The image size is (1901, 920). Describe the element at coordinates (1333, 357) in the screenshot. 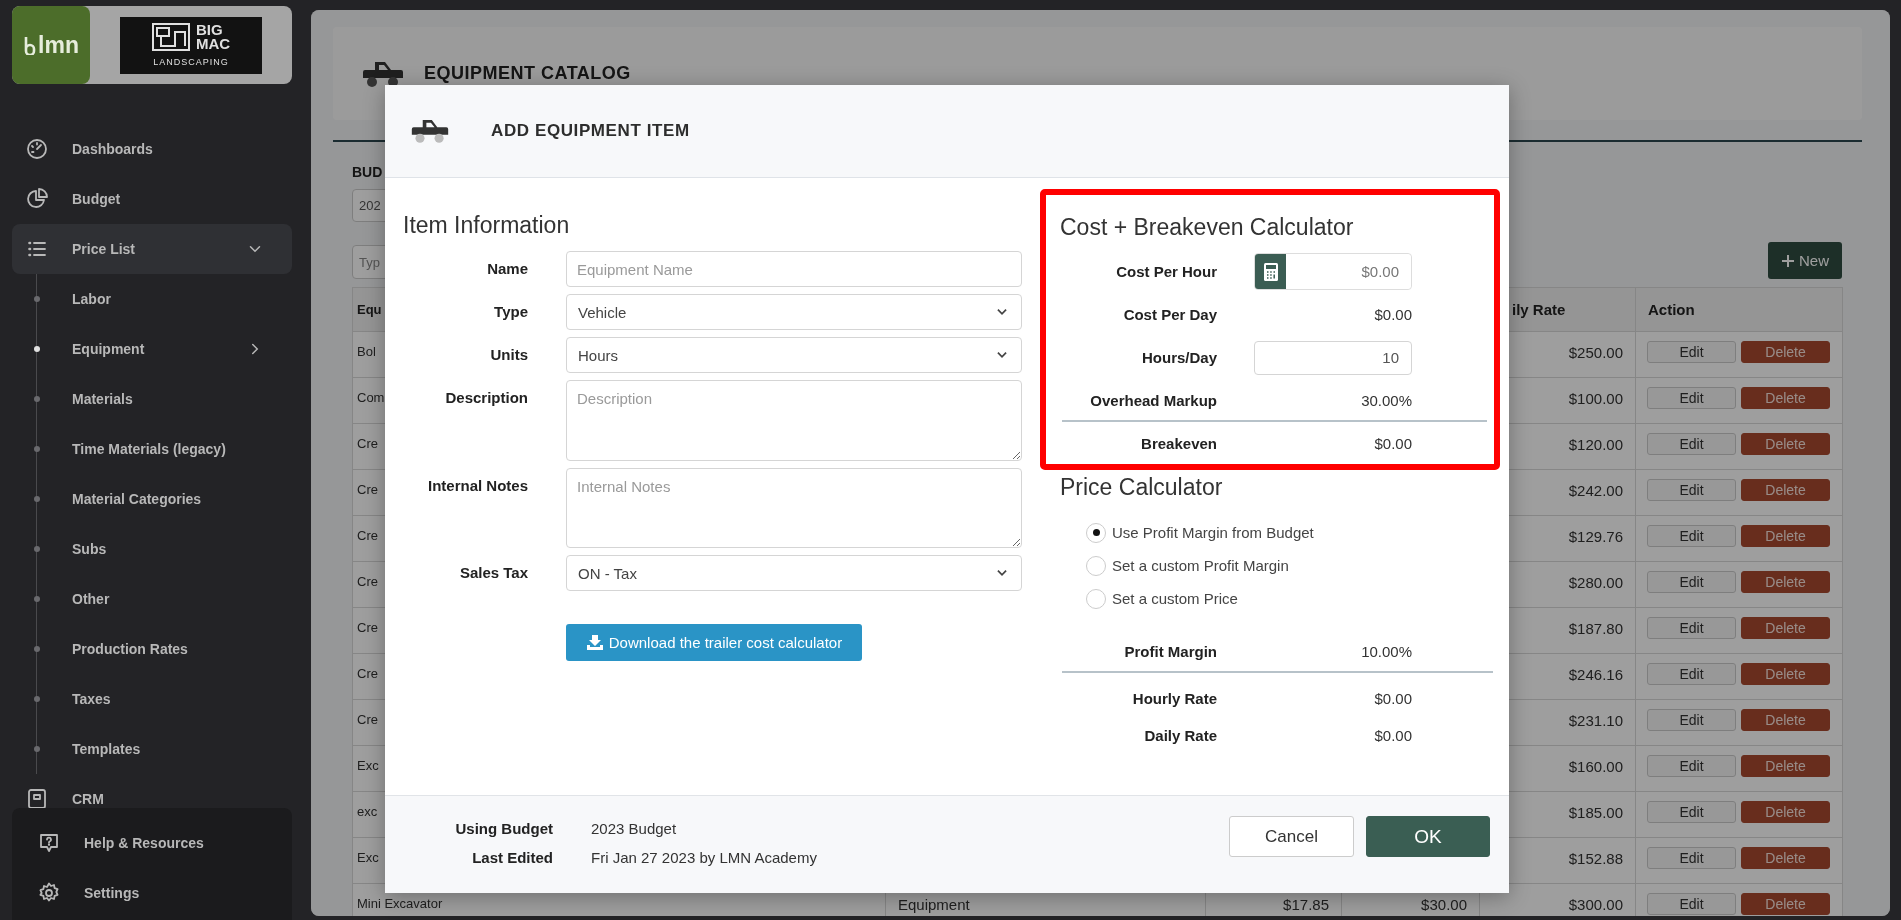

I see `number-field: 10` at that location.